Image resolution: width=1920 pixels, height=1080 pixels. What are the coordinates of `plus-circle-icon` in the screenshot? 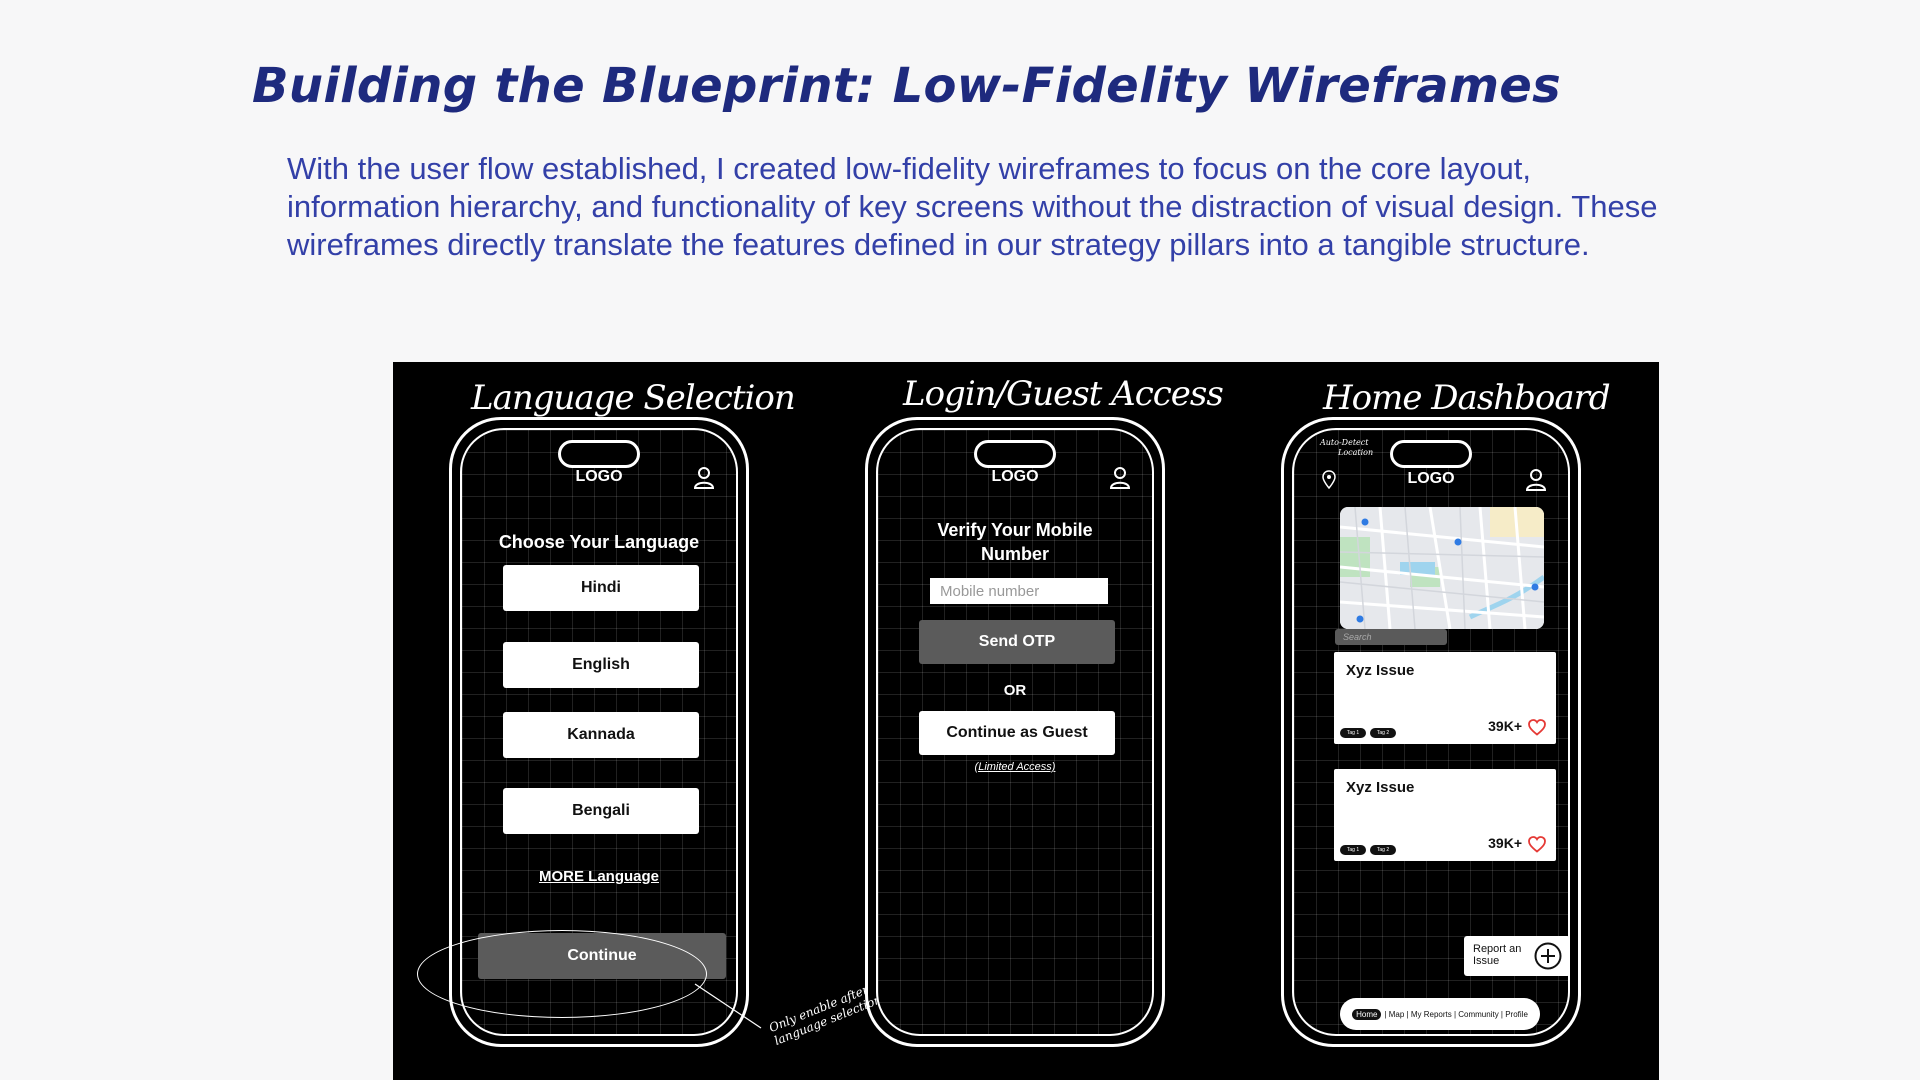 It's located at (1548, 956).